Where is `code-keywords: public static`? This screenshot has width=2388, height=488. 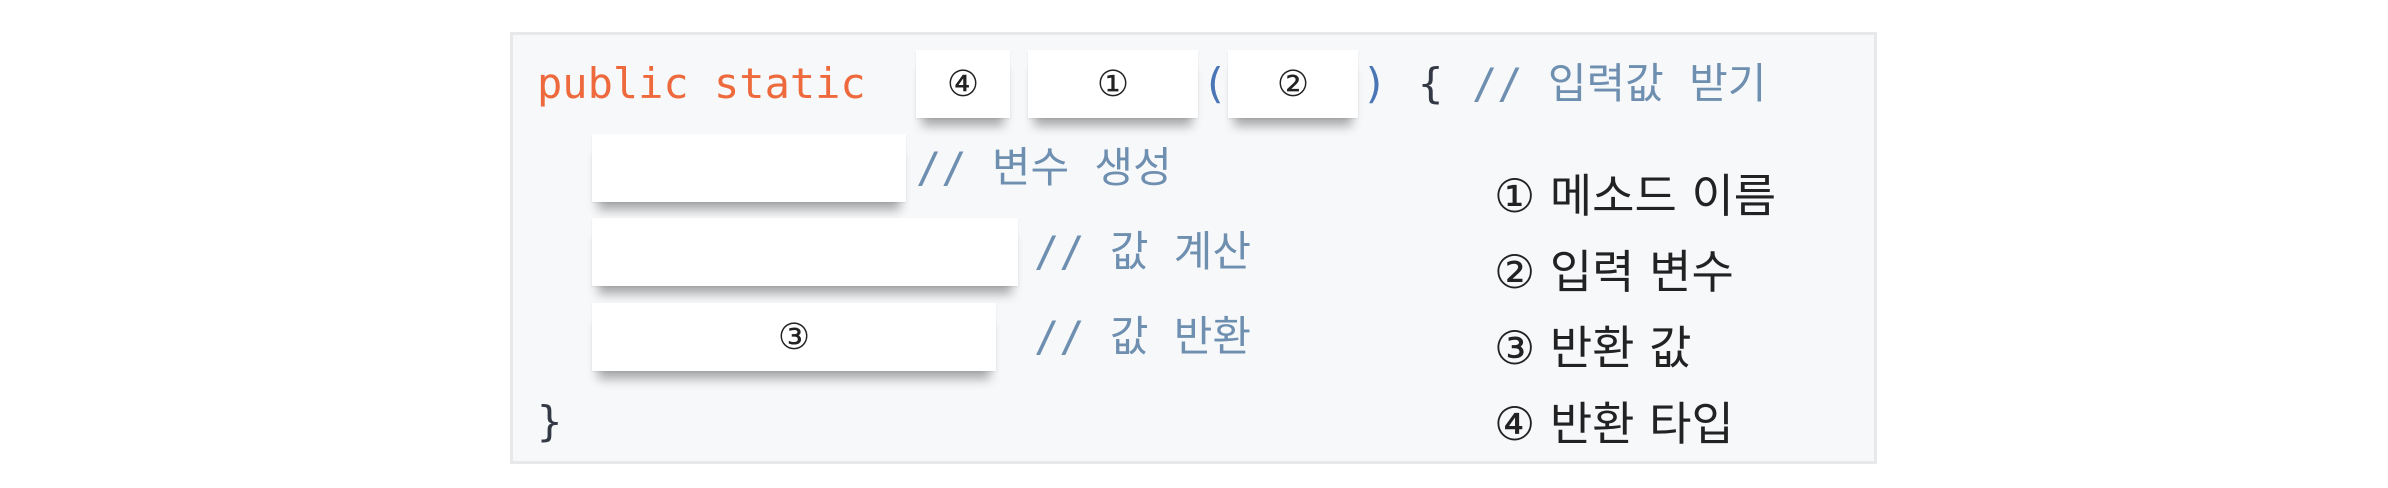 code-keywords: public static is located at coordinates (701, 83).